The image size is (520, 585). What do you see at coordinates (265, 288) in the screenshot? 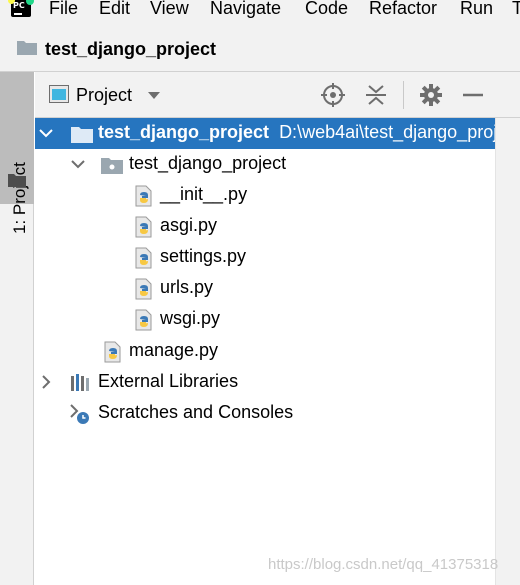
I see `tree-row-file: urls.py` at bounding box center [265, 288].